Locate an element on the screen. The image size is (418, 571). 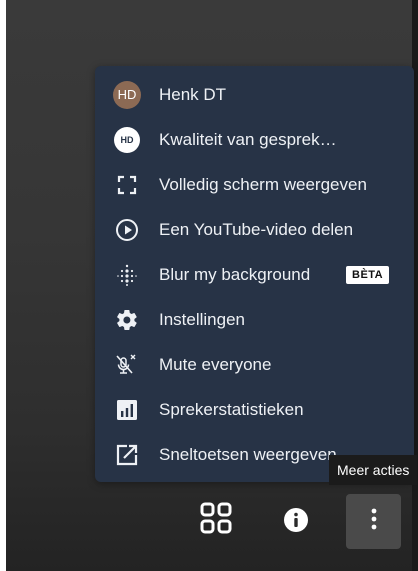
play-circle-icon is located at coordinates (127, 230).